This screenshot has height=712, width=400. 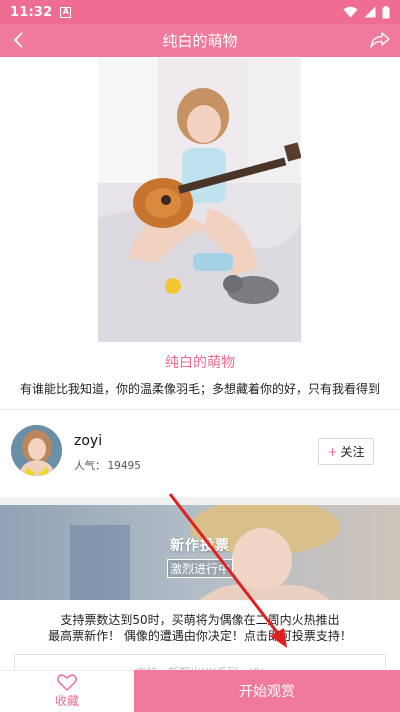 I want to click on author-popularity: 人气： 19495, so click(x=107, y=465).